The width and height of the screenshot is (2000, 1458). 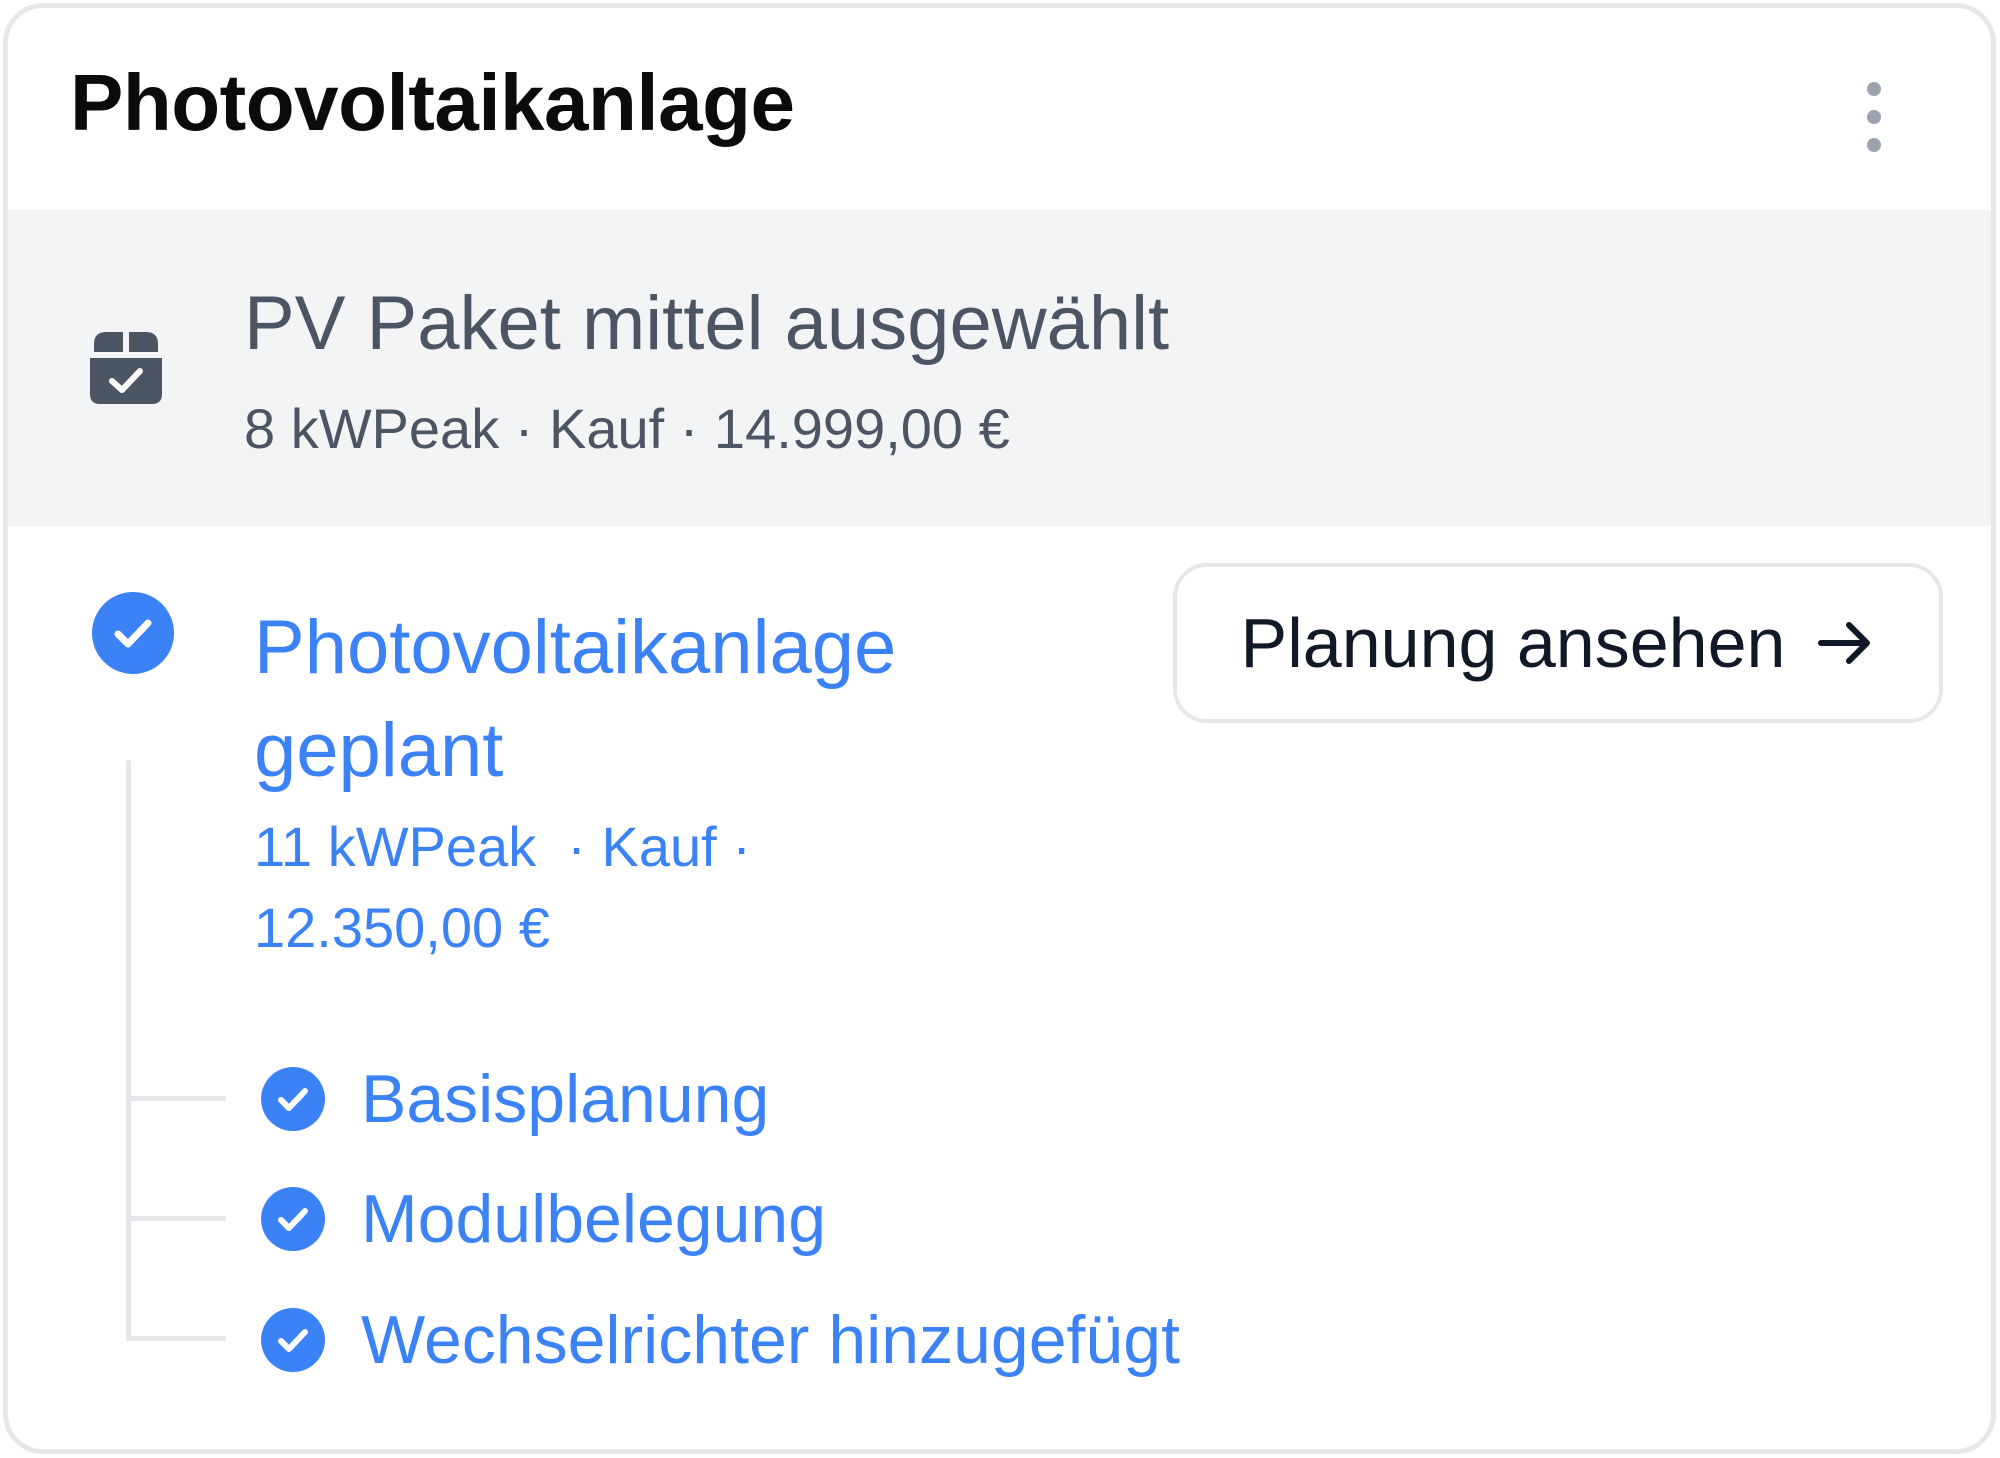 What do you see at coordinates (707, 323) in the screenshot?
I see `selected-package-title: PV Paket mittel ausgewählt` at bounding box center [707, 323].